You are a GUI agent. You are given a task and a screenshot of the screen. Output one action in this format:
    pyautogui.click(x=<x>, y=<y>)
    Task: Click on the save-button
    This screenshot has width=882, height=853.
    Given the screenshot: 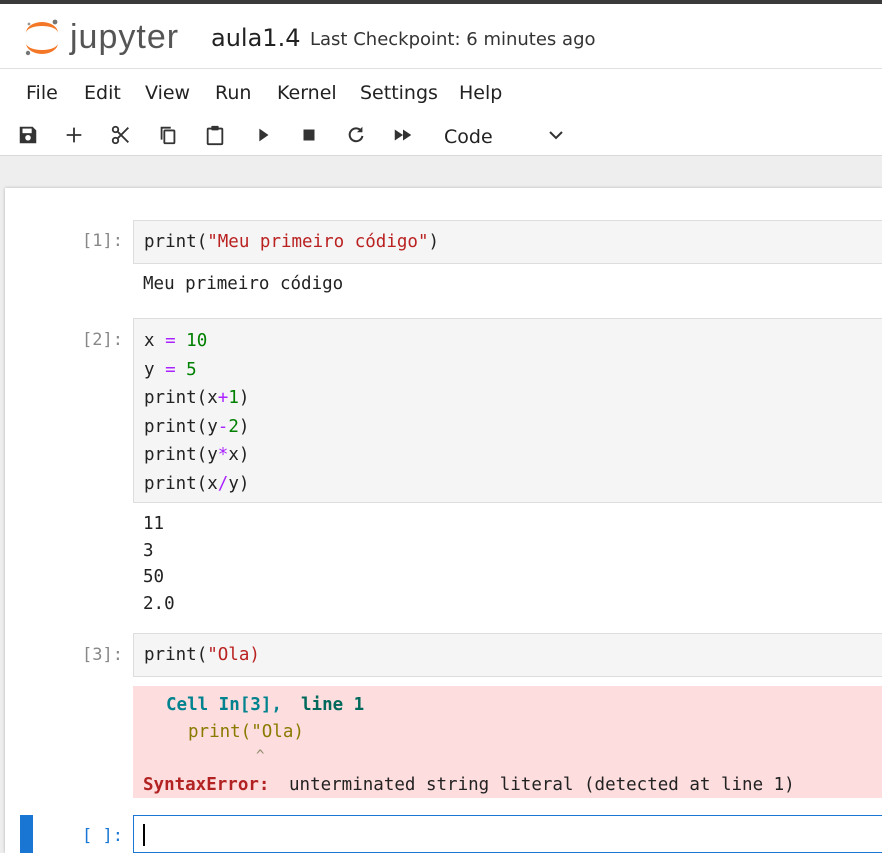 What is the action you would take?
    pyautogui.click(x=28, y=135)
    